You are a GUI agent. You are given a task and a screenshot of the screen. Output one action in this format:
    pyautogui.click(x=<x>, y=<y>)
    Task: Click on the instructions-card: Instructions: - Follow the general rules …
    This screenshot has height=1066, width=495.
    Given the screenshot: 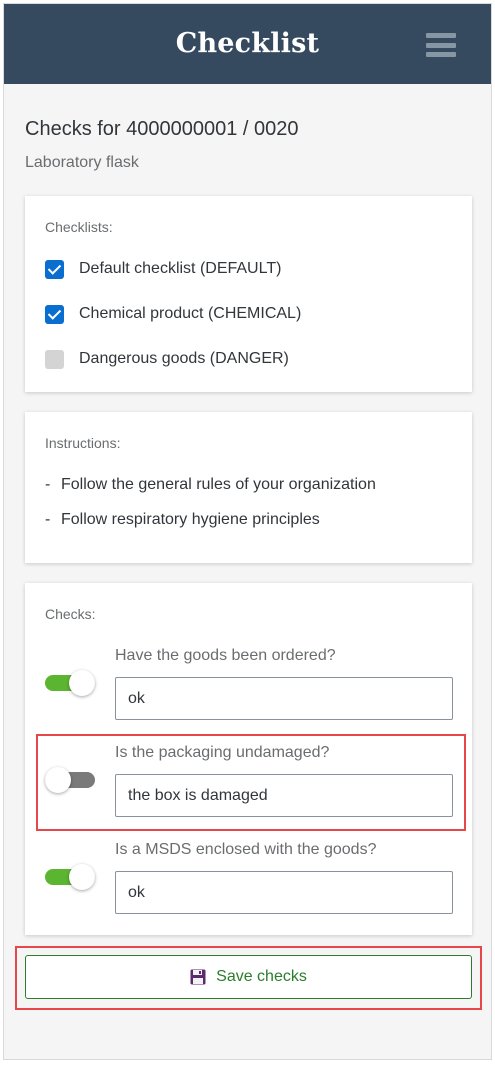 What is the action you would take?
    pyautogui.click(x=248, y=487)
    